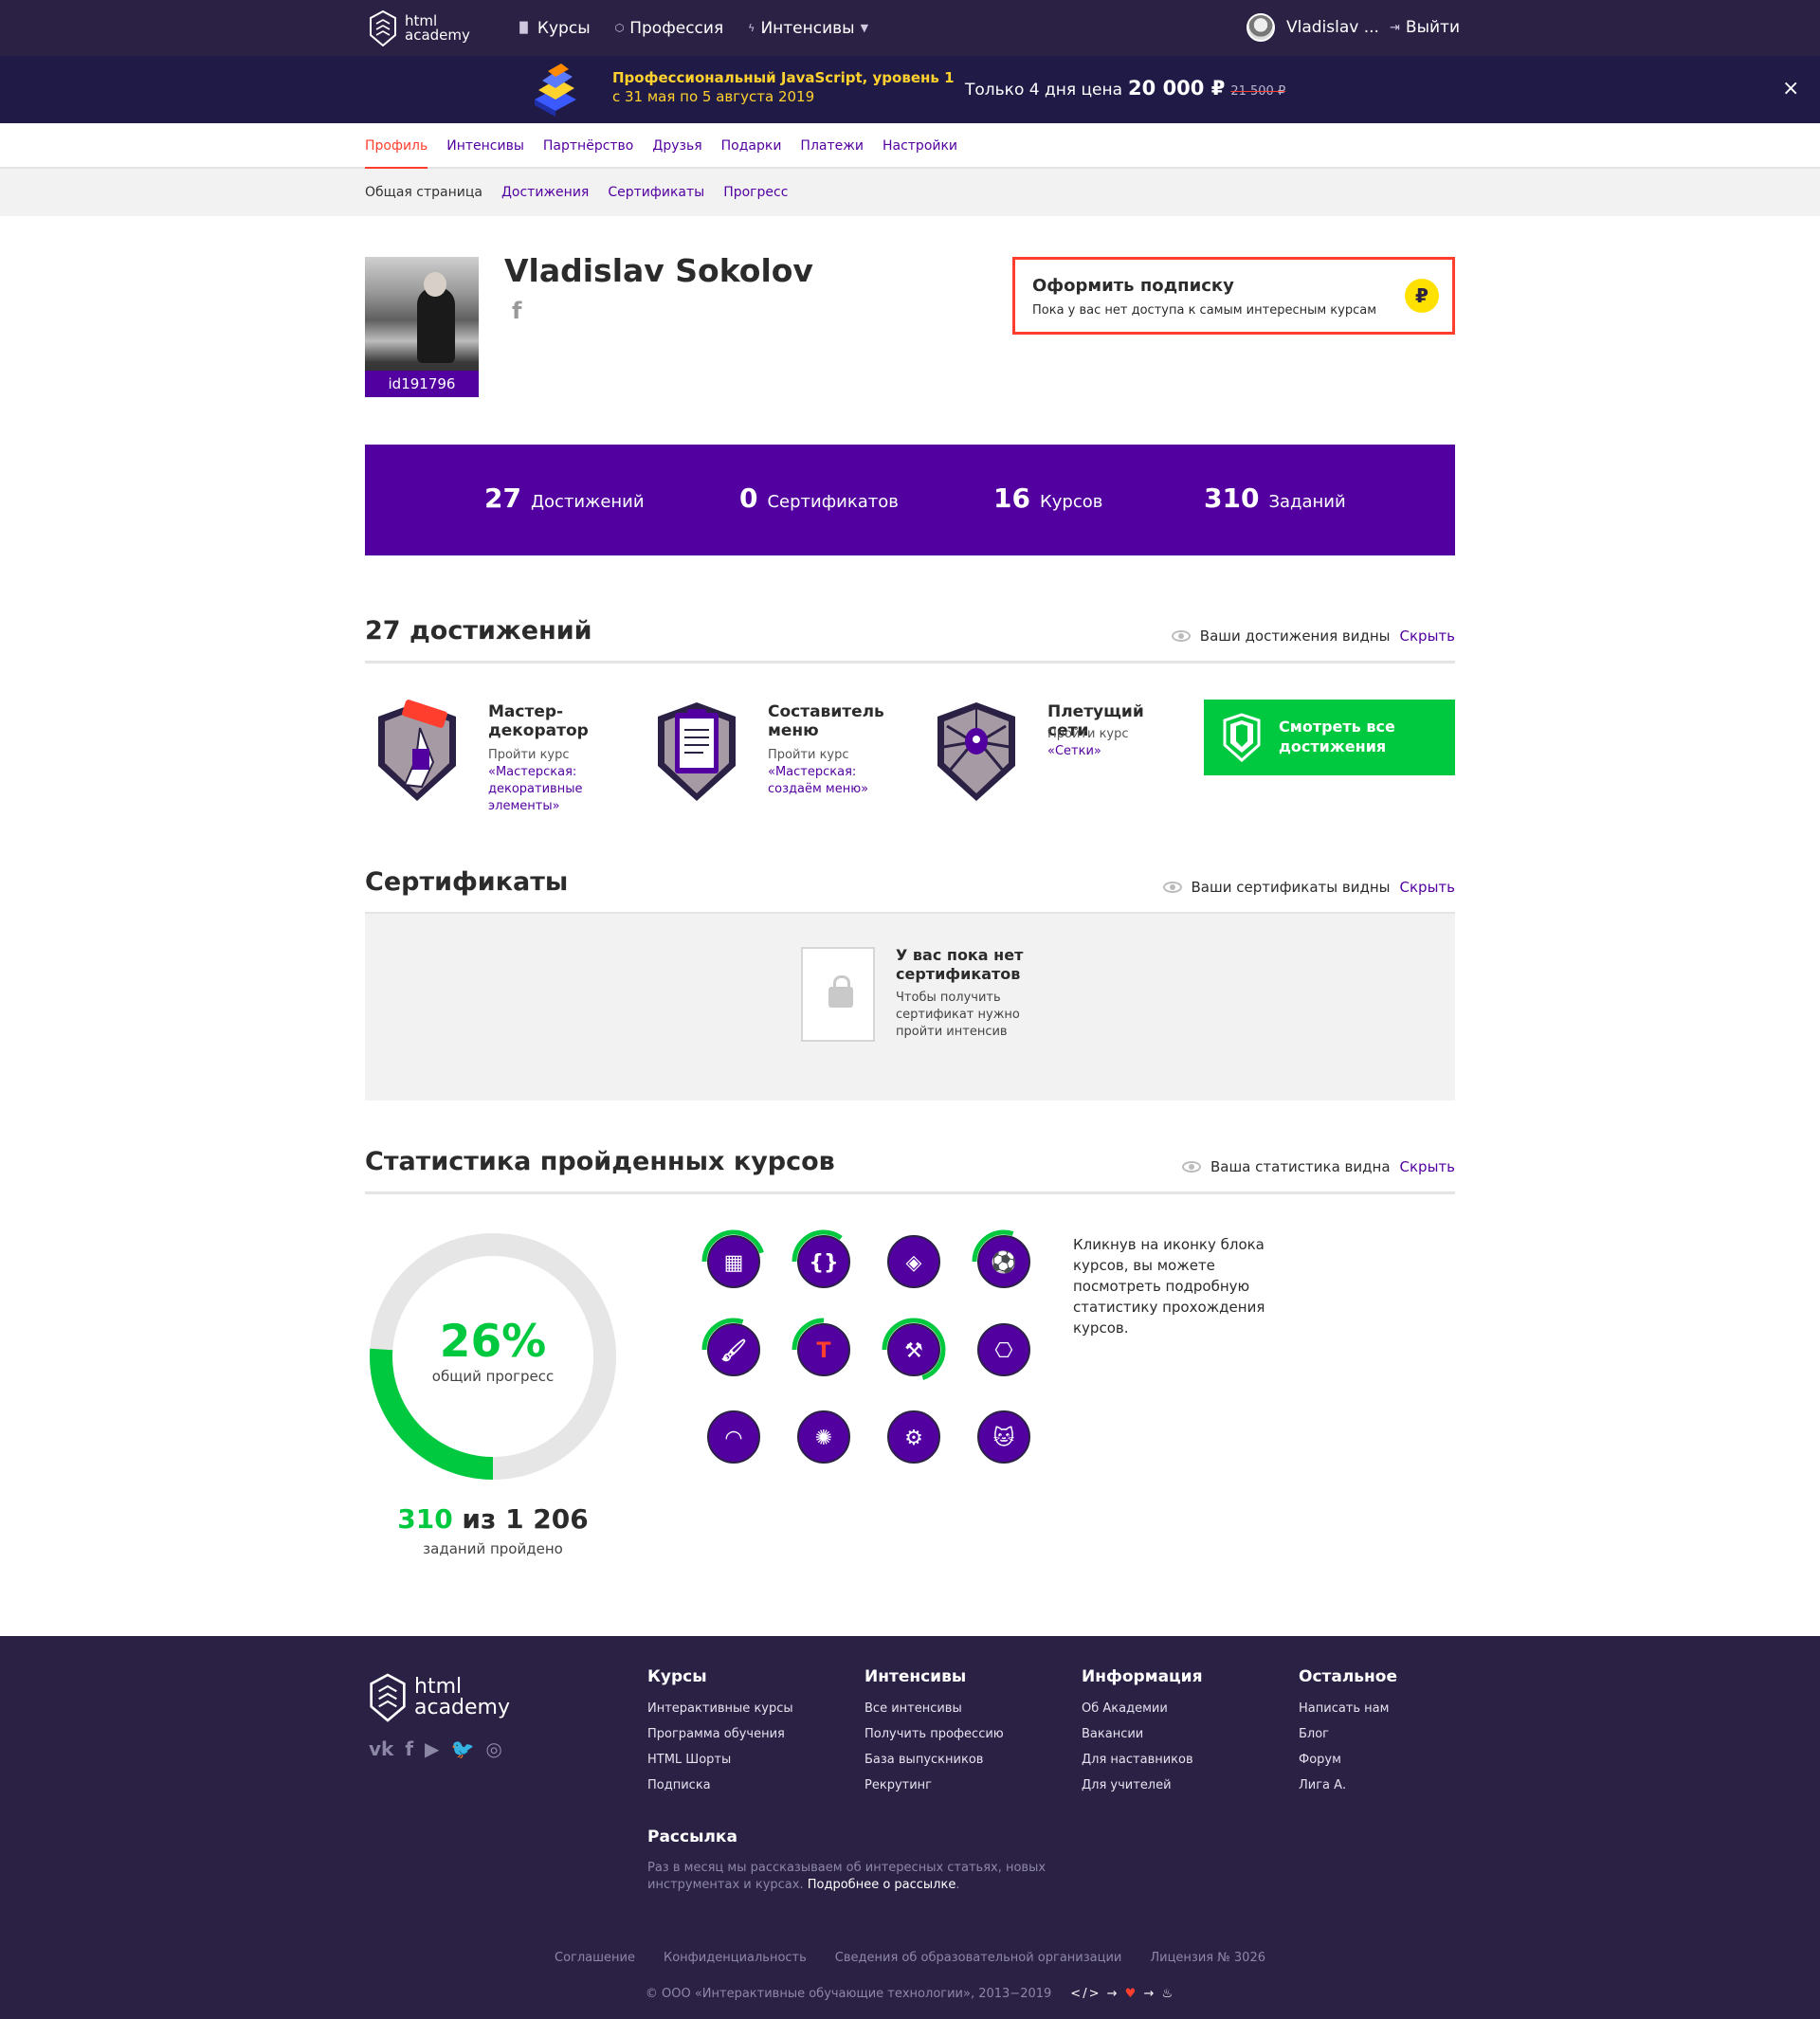  Describe the element at coordinates (1047, 498) in the screenshot. I see `stat-courses: 16 Курсов` at that location.